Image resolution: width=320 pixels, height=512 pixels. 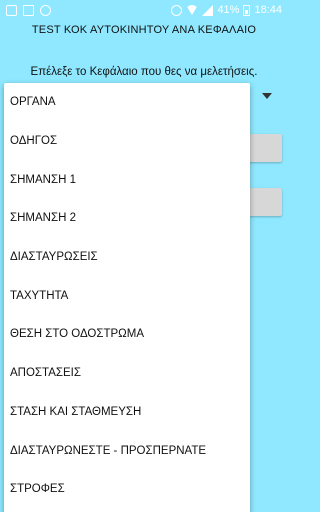 What do you see at coordinates (208, 10) in the screenshot?
I see `signal-icon` at bounding box center [208, 10].